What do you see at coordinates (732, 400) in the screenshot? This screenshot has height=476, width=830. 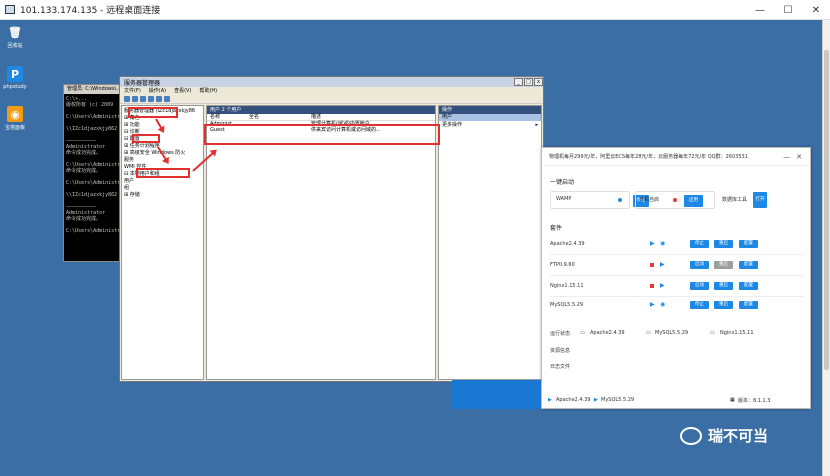 I see `grid-icon: ▦` at bounding box center [732, 400].